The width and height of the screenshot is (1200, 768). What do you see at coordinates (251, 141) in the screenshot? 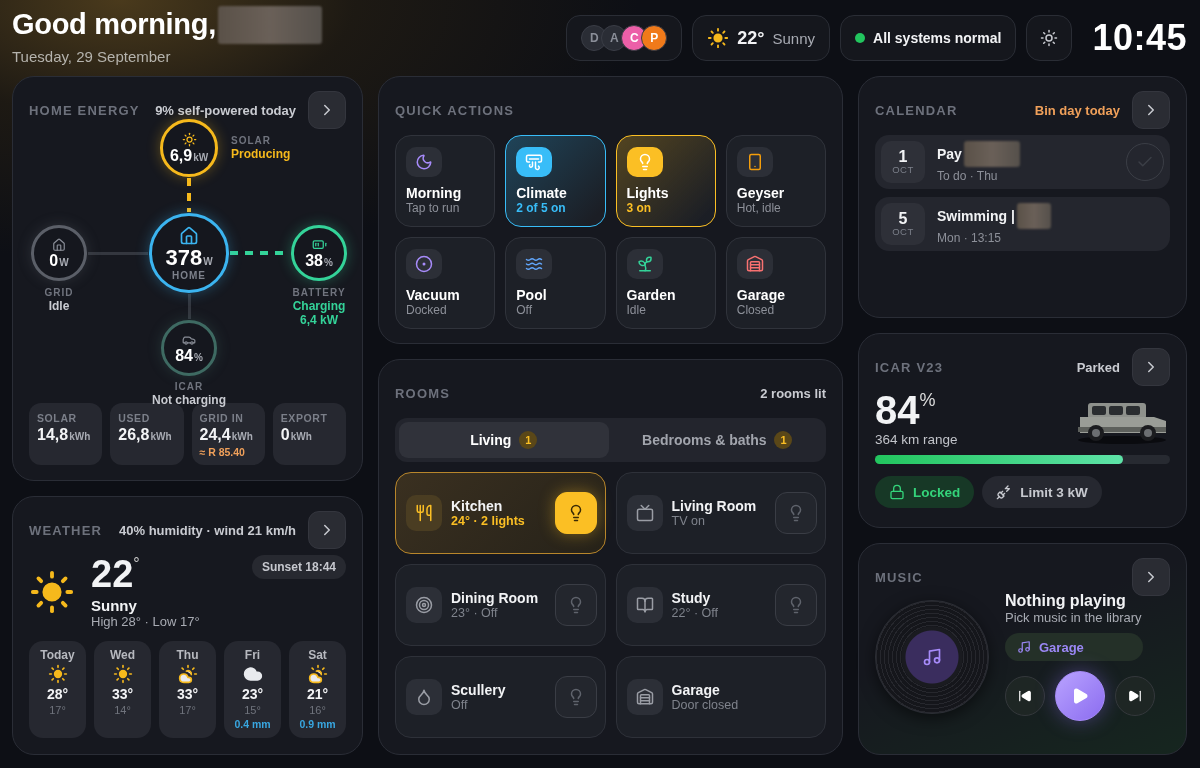
I see `node-label: SOLAR` at bounding box center [251, 141].